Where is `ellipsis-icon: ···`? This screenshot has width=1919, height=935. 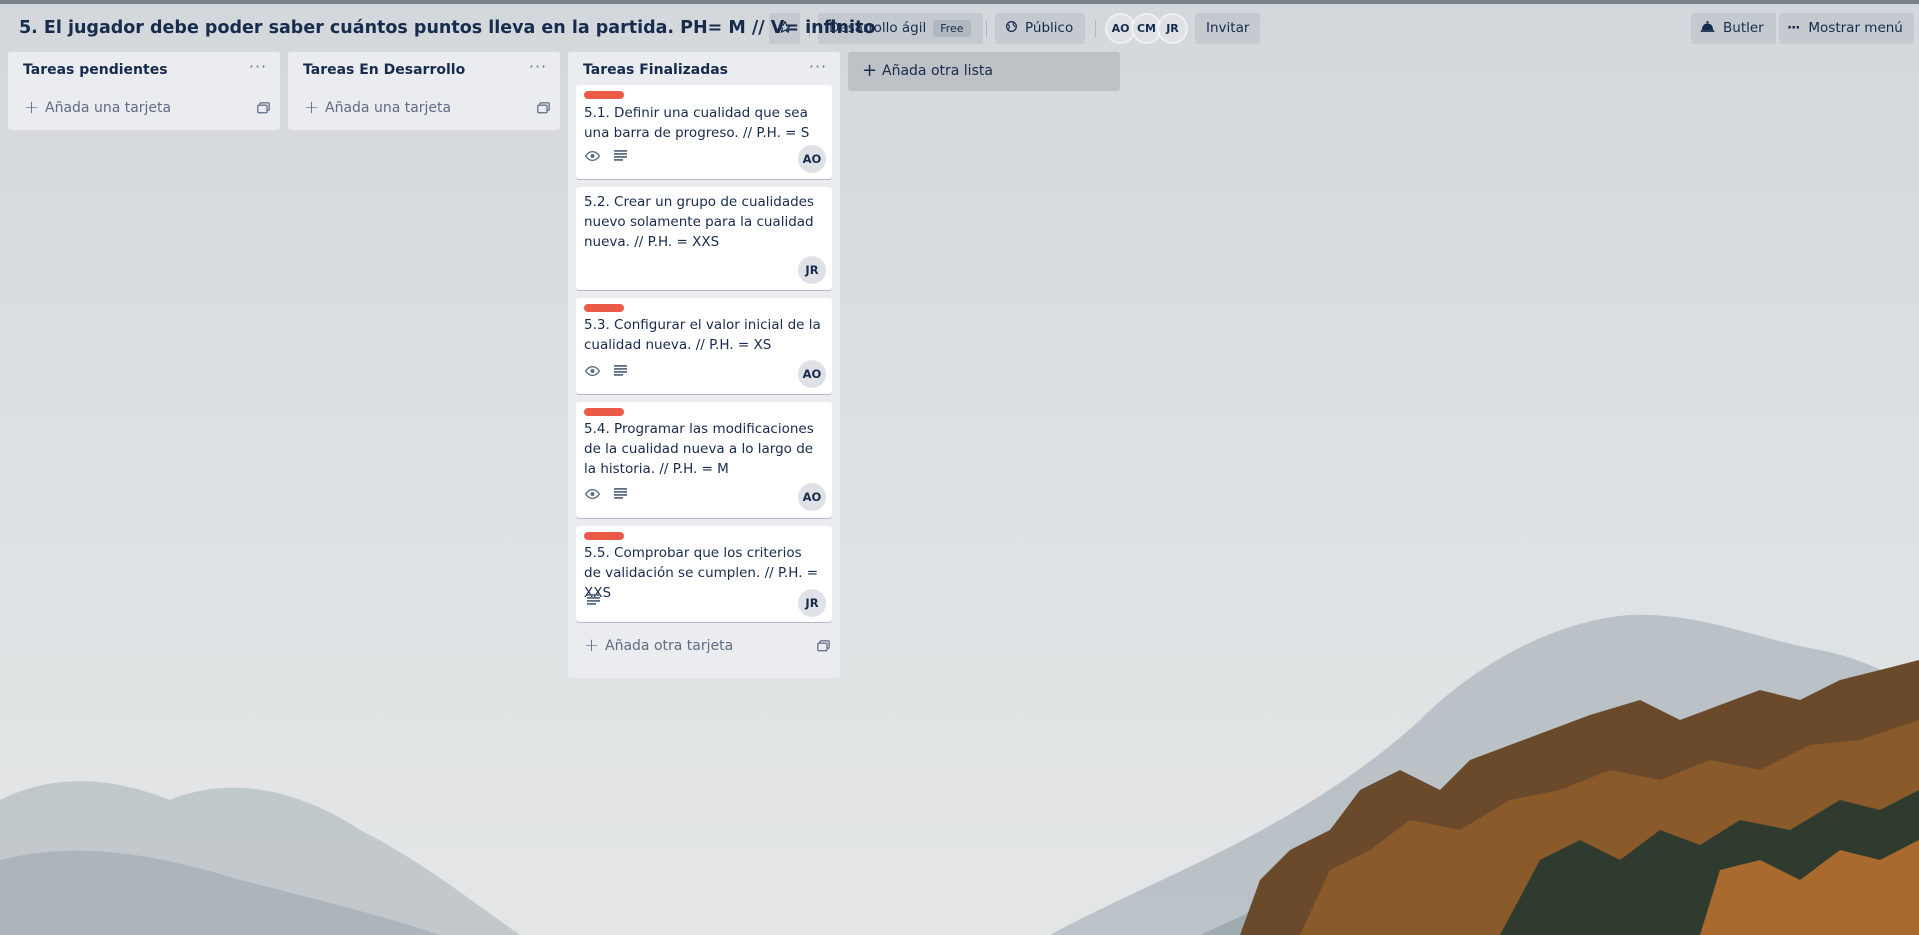
ellipsis-icon: ··· is located at coordinates (1793, 28).